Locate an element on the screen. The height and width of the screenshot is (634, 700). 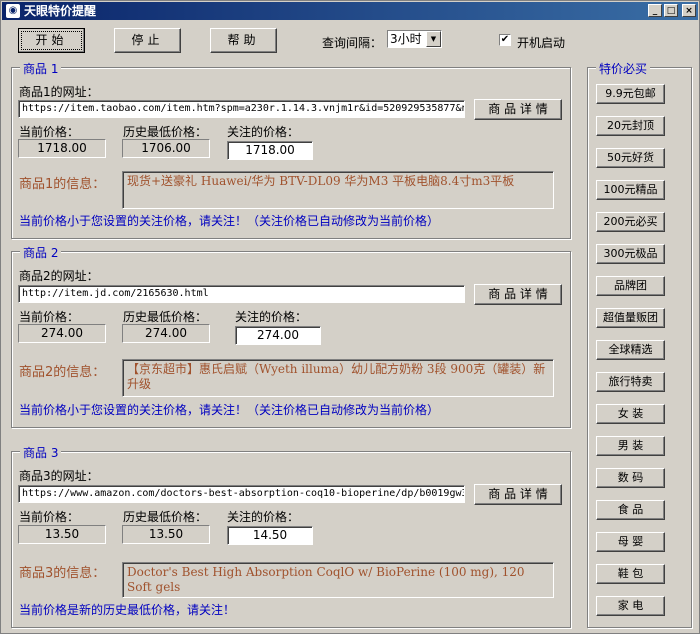
product-3-note: 当前价格是新的历史最低价格，请关注！ is located at coordinates (127, 610).